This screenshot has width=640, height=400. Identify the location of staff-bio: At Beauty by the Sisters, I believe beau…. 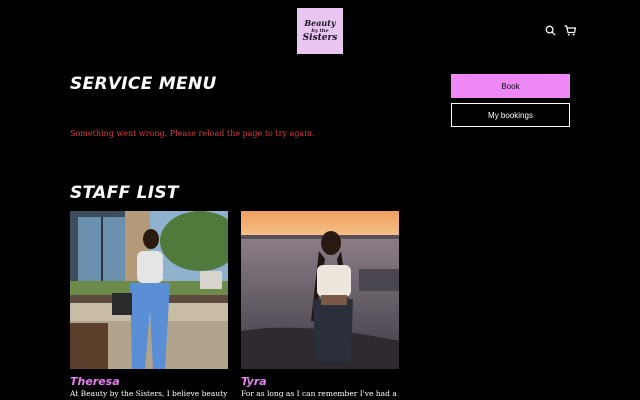
(149, 393).